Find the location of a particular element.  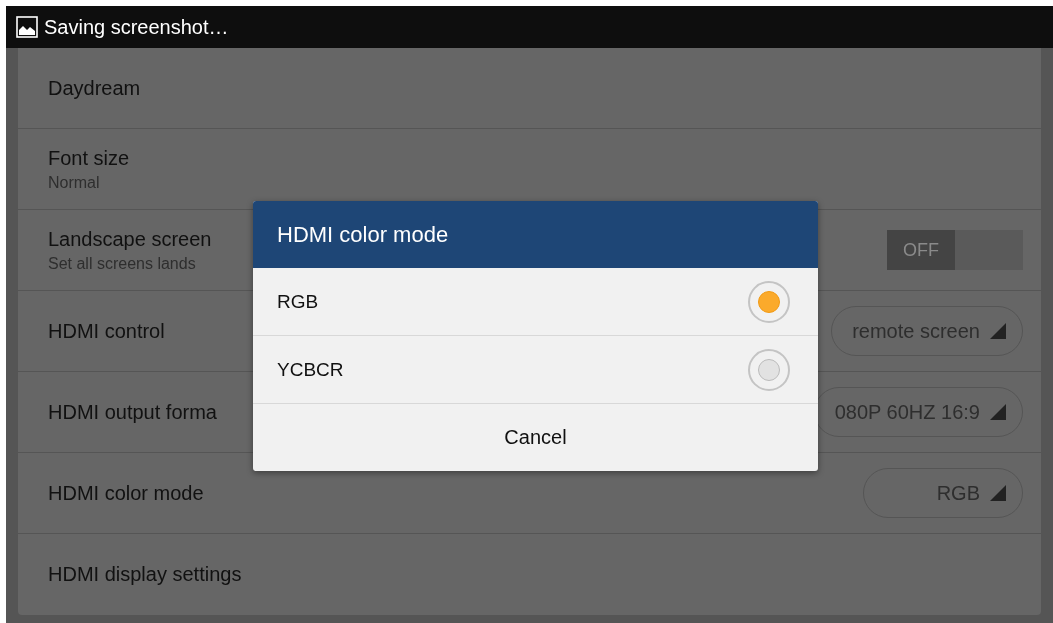

option-label: YCBCR is located at coordinates (310, 369).